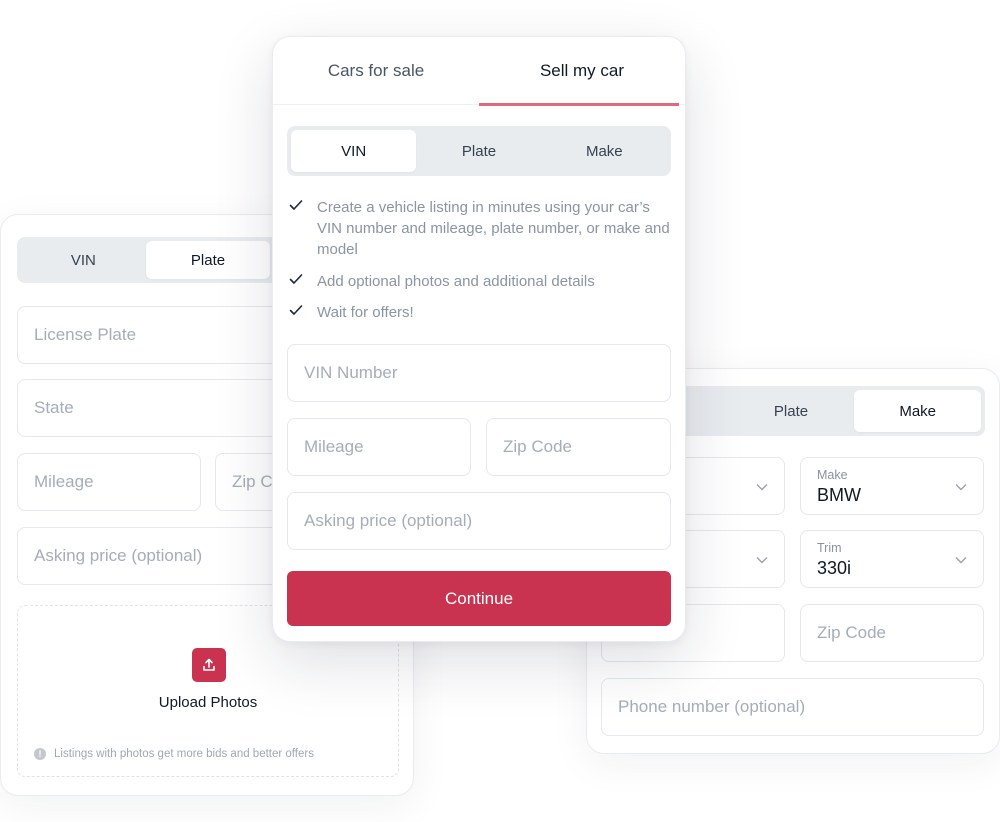  Describe the element at coordinates (85, 334) in the screenshot. I see `license-plate-placeholder: License Plate` at that location.